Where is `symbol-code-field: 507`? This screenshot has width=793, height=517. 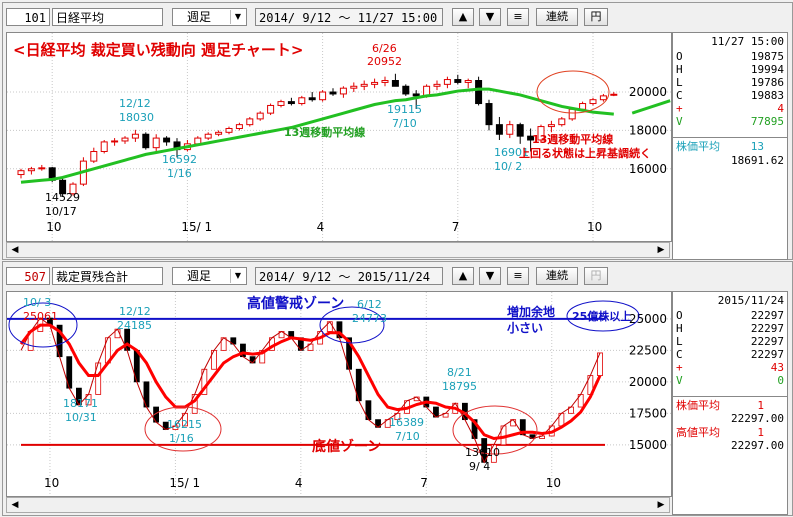 symbol-code-field: 507 is located at coordinates (28, 276).